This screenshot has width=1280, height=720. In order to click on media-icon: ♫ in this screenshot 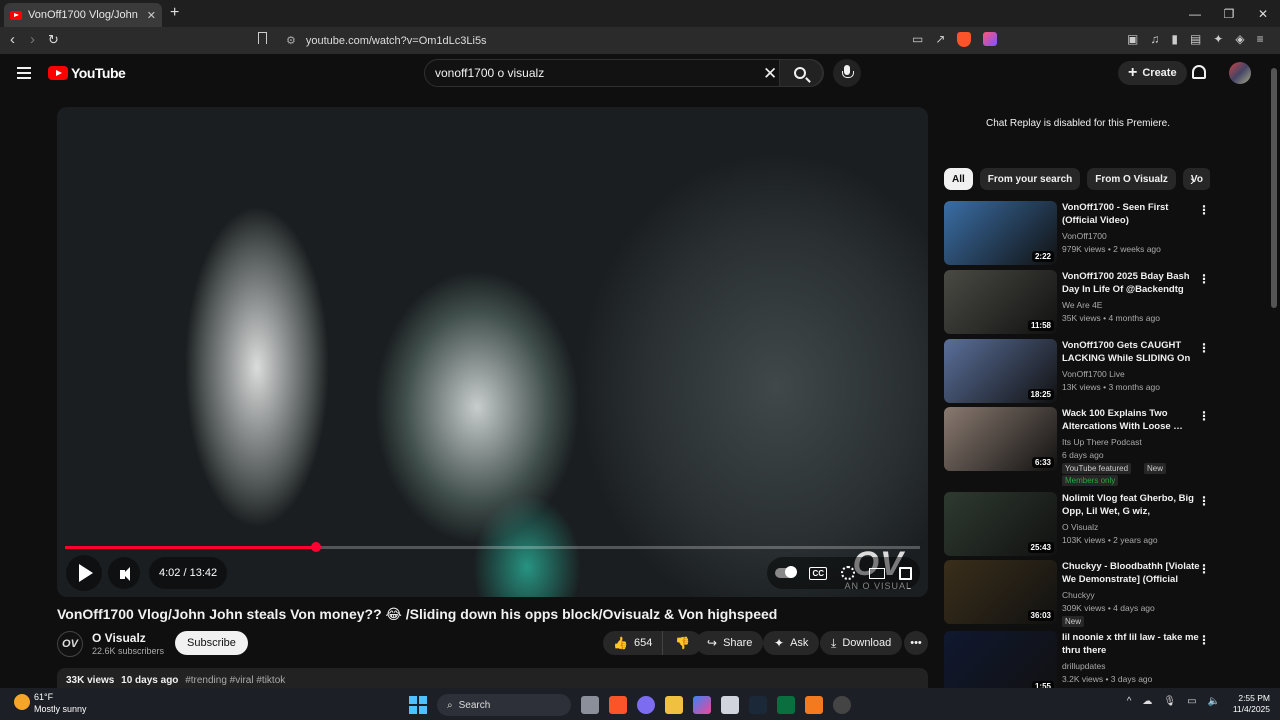, I will do `click(1154, 39)`.